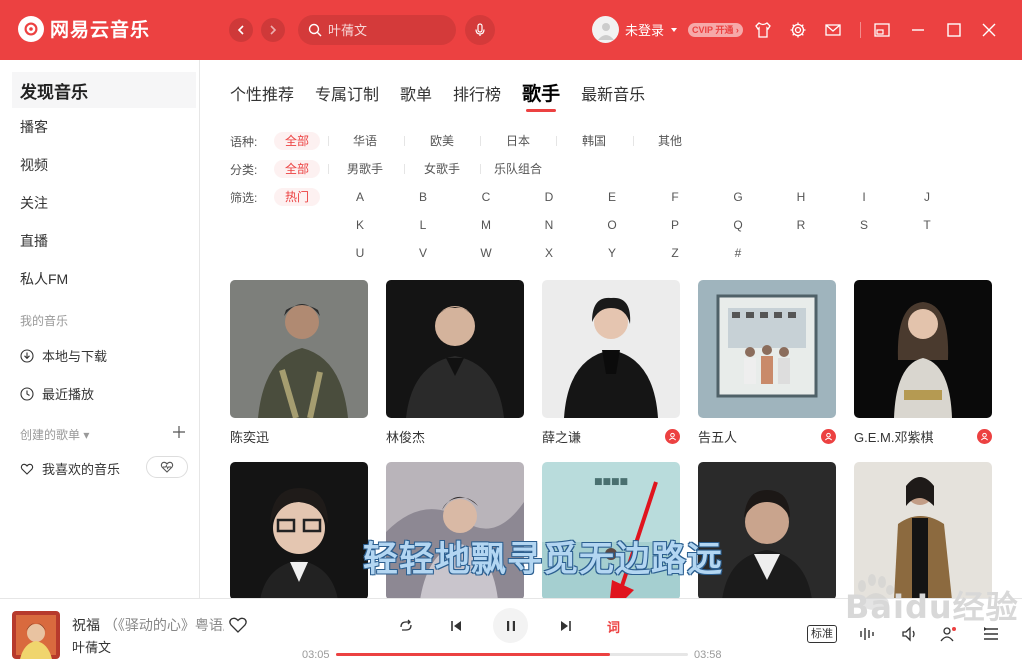 This screenshot has height=670, width=1022. I want to click on settings-button, so click(798, 30).